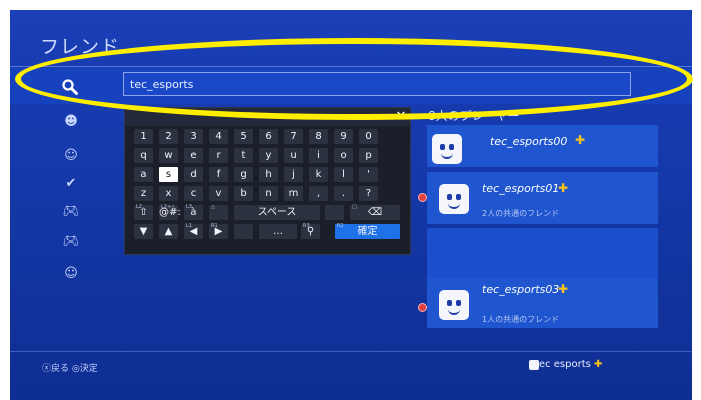 This screenshot has width=701, height=400. I want to click on player-card-empty, so click(542, 253).